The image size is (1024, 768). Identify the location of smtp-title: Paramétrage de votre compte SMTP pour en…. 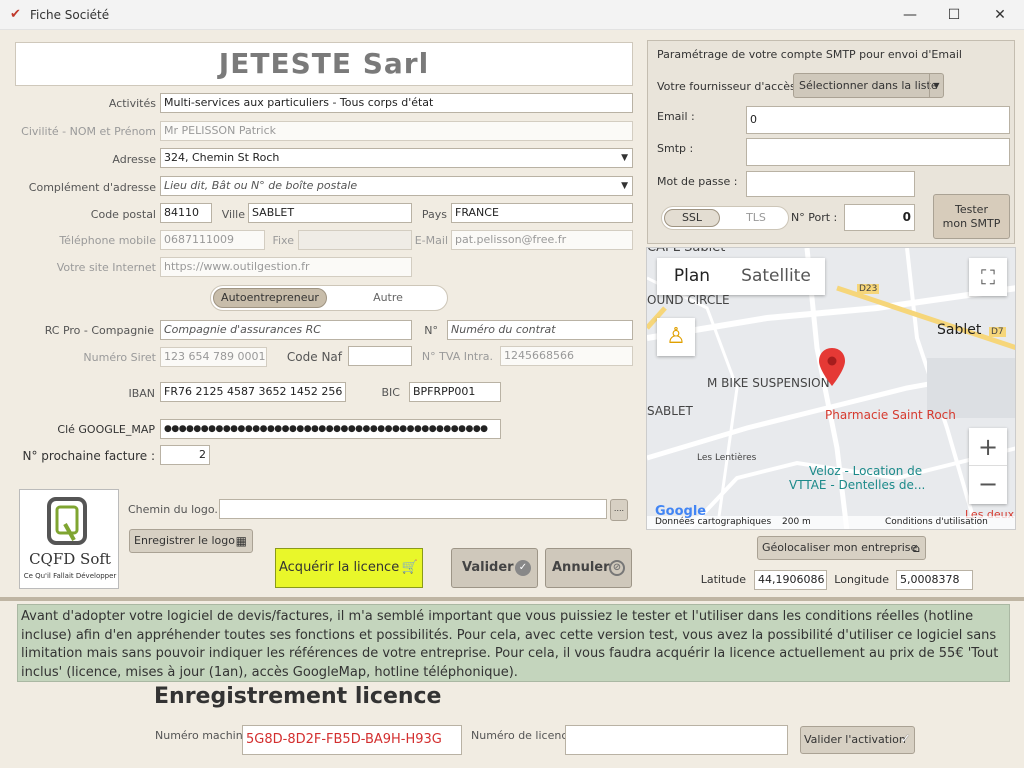
(809, 54).